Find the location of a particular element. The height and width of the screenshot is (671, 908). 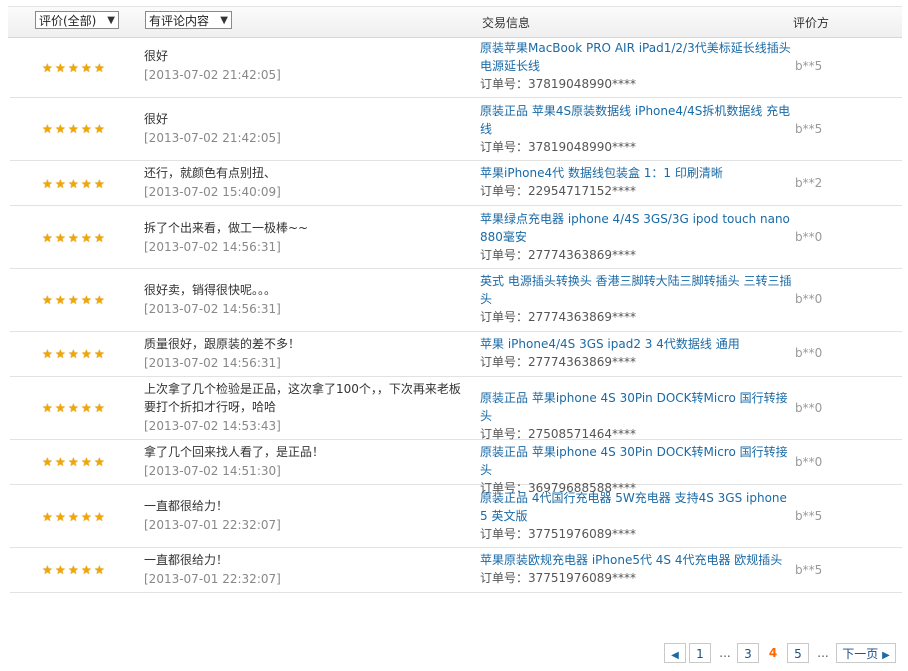

comment-date: [2013-07-02 14:51:30] is located at coordinates (212, 471).